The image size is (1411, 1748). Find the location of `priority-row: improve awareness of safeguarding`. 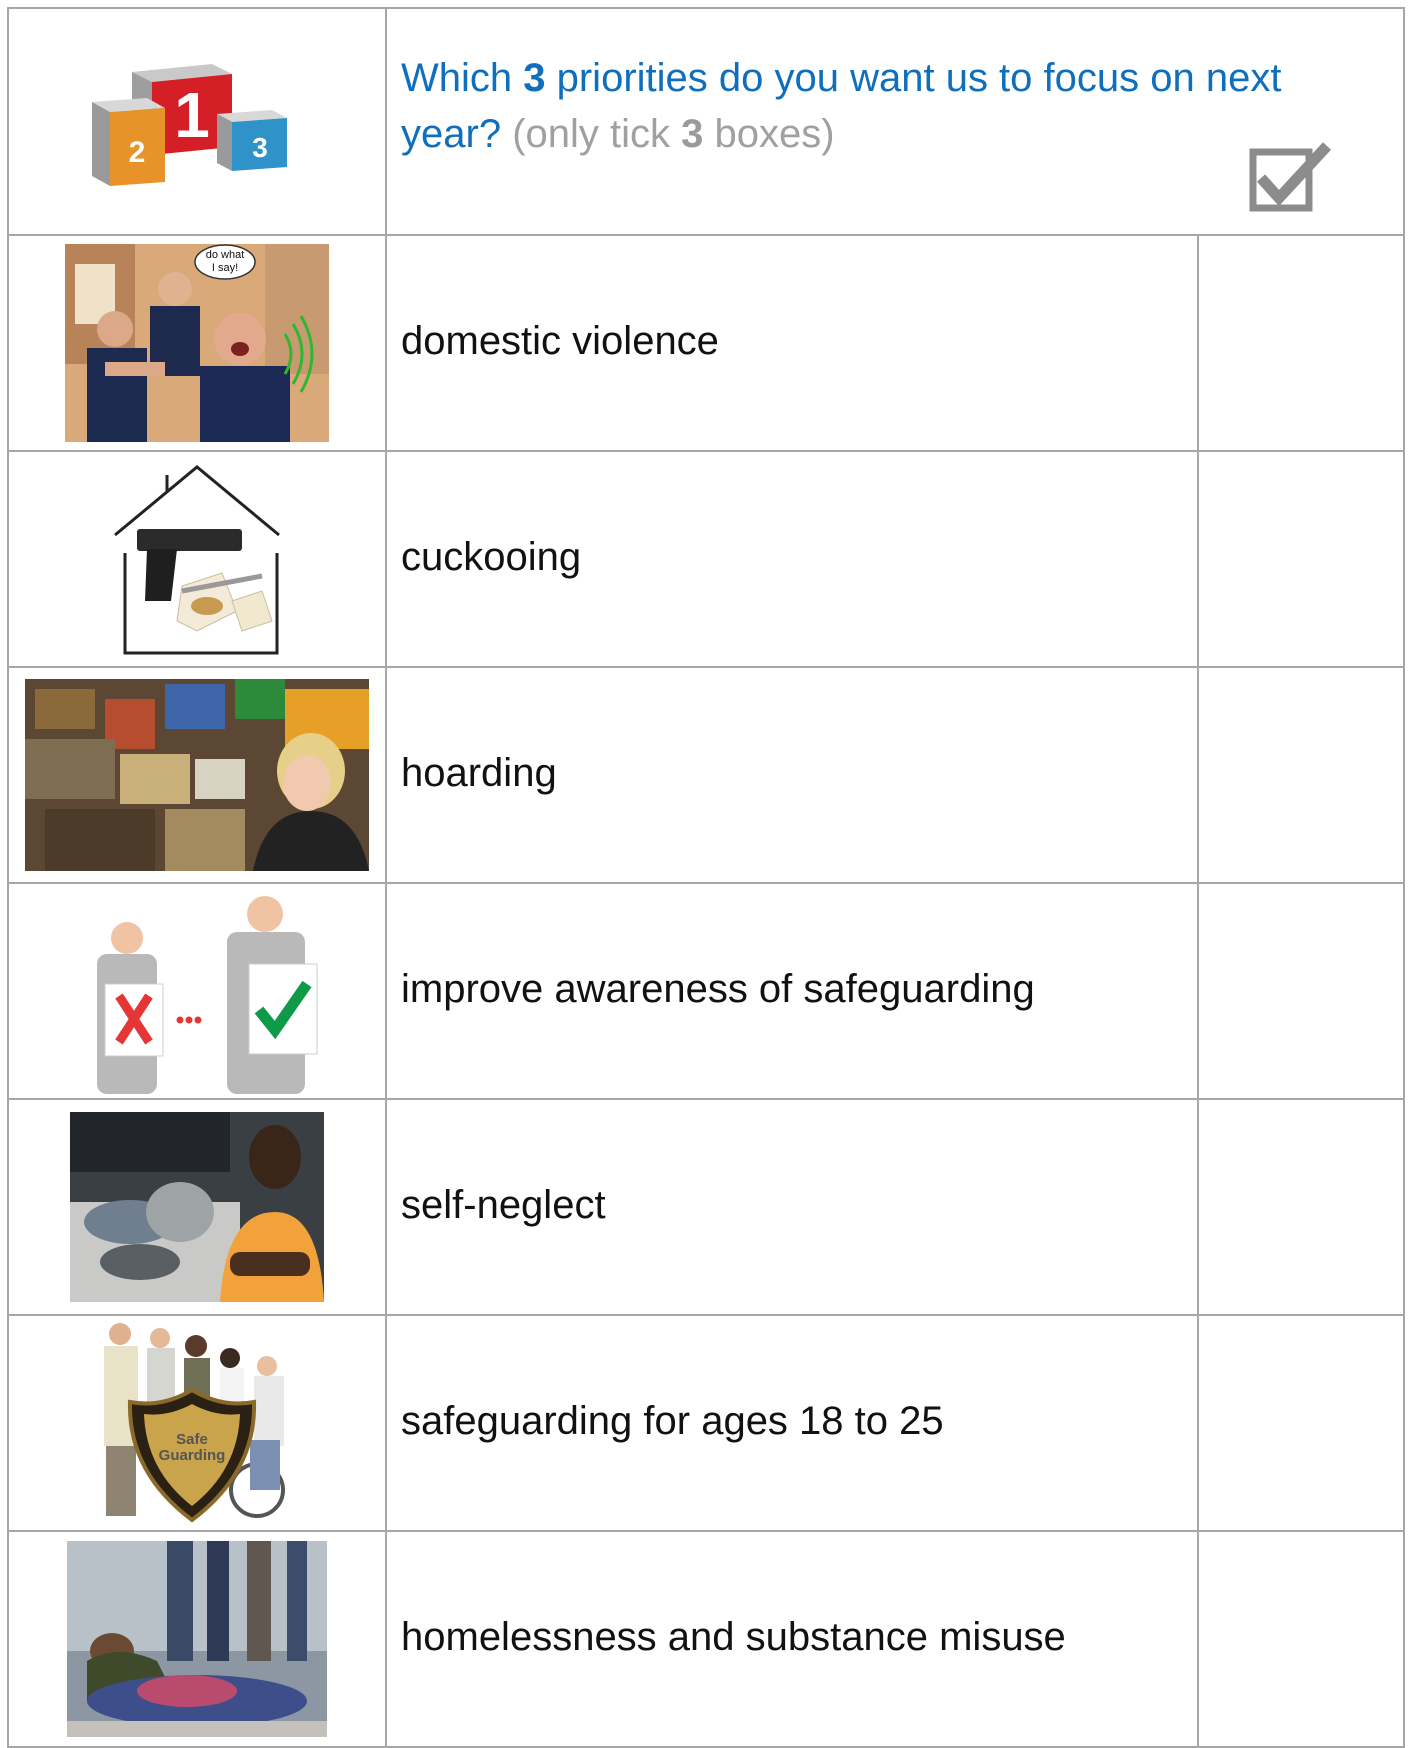

priority-row: improve awareness of safeguarding is located at coordinates (706, 991).